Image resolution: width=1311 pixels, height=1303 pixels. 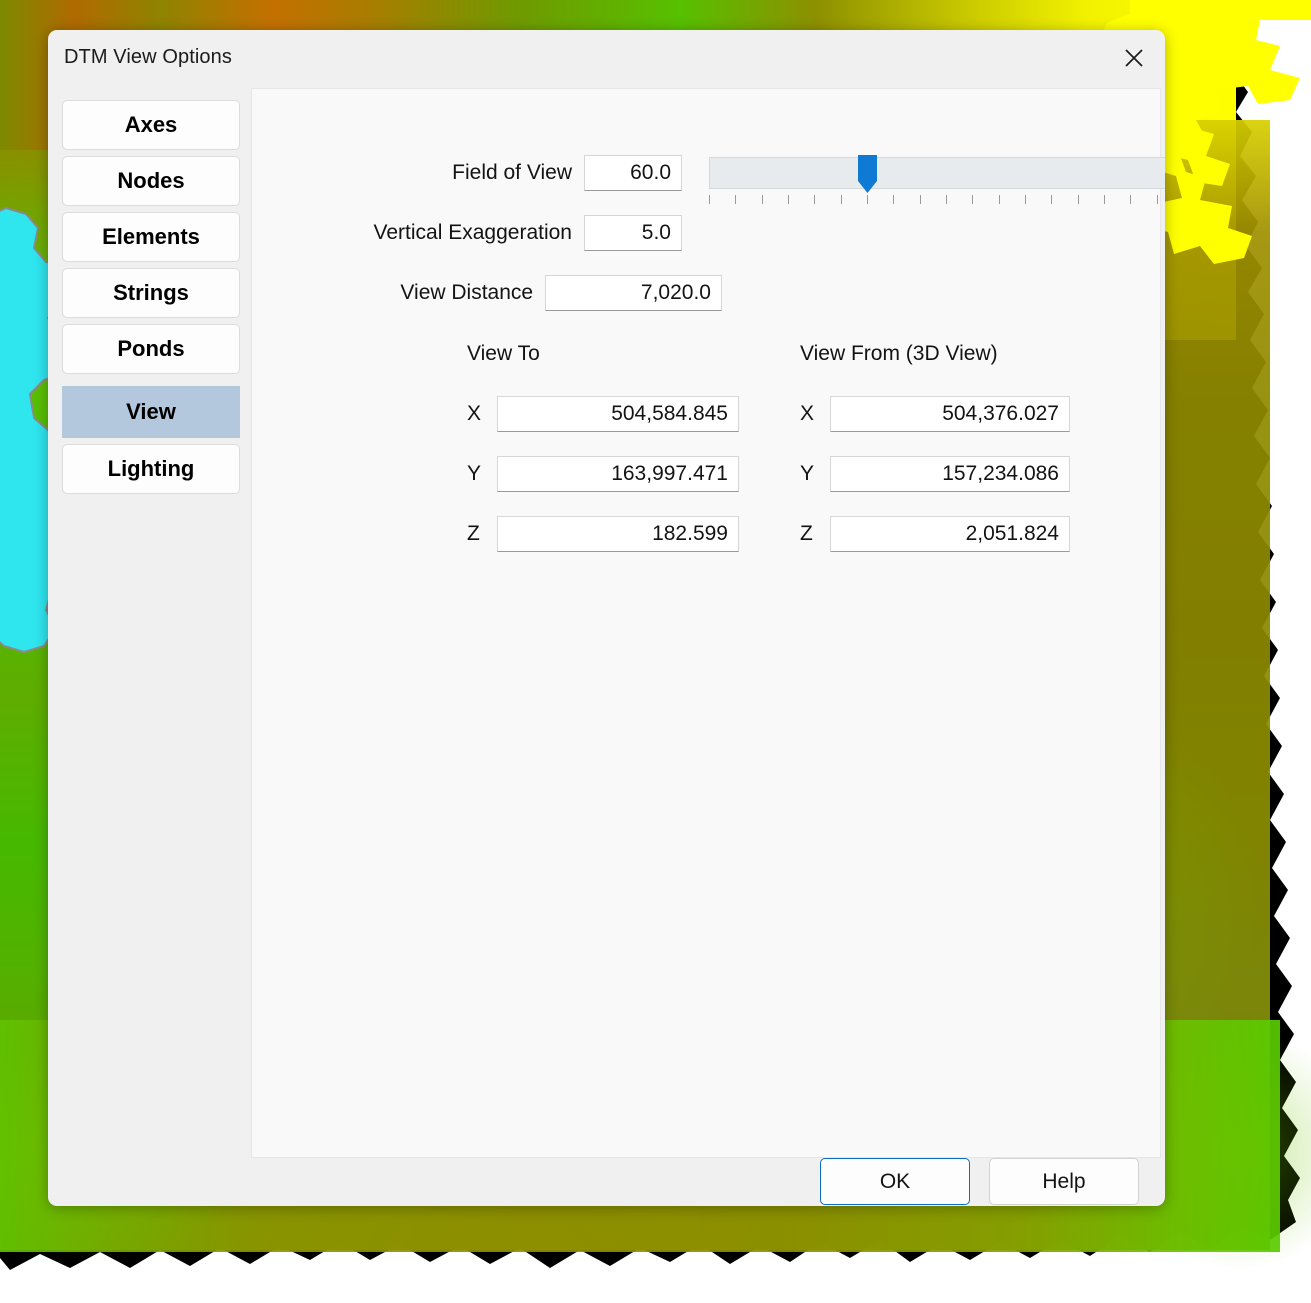 What do you see at coordinates (633, 233) in the screenshot?
I see `vertical-exaggeration-input: 5.0` at bounding box center [633, 233].